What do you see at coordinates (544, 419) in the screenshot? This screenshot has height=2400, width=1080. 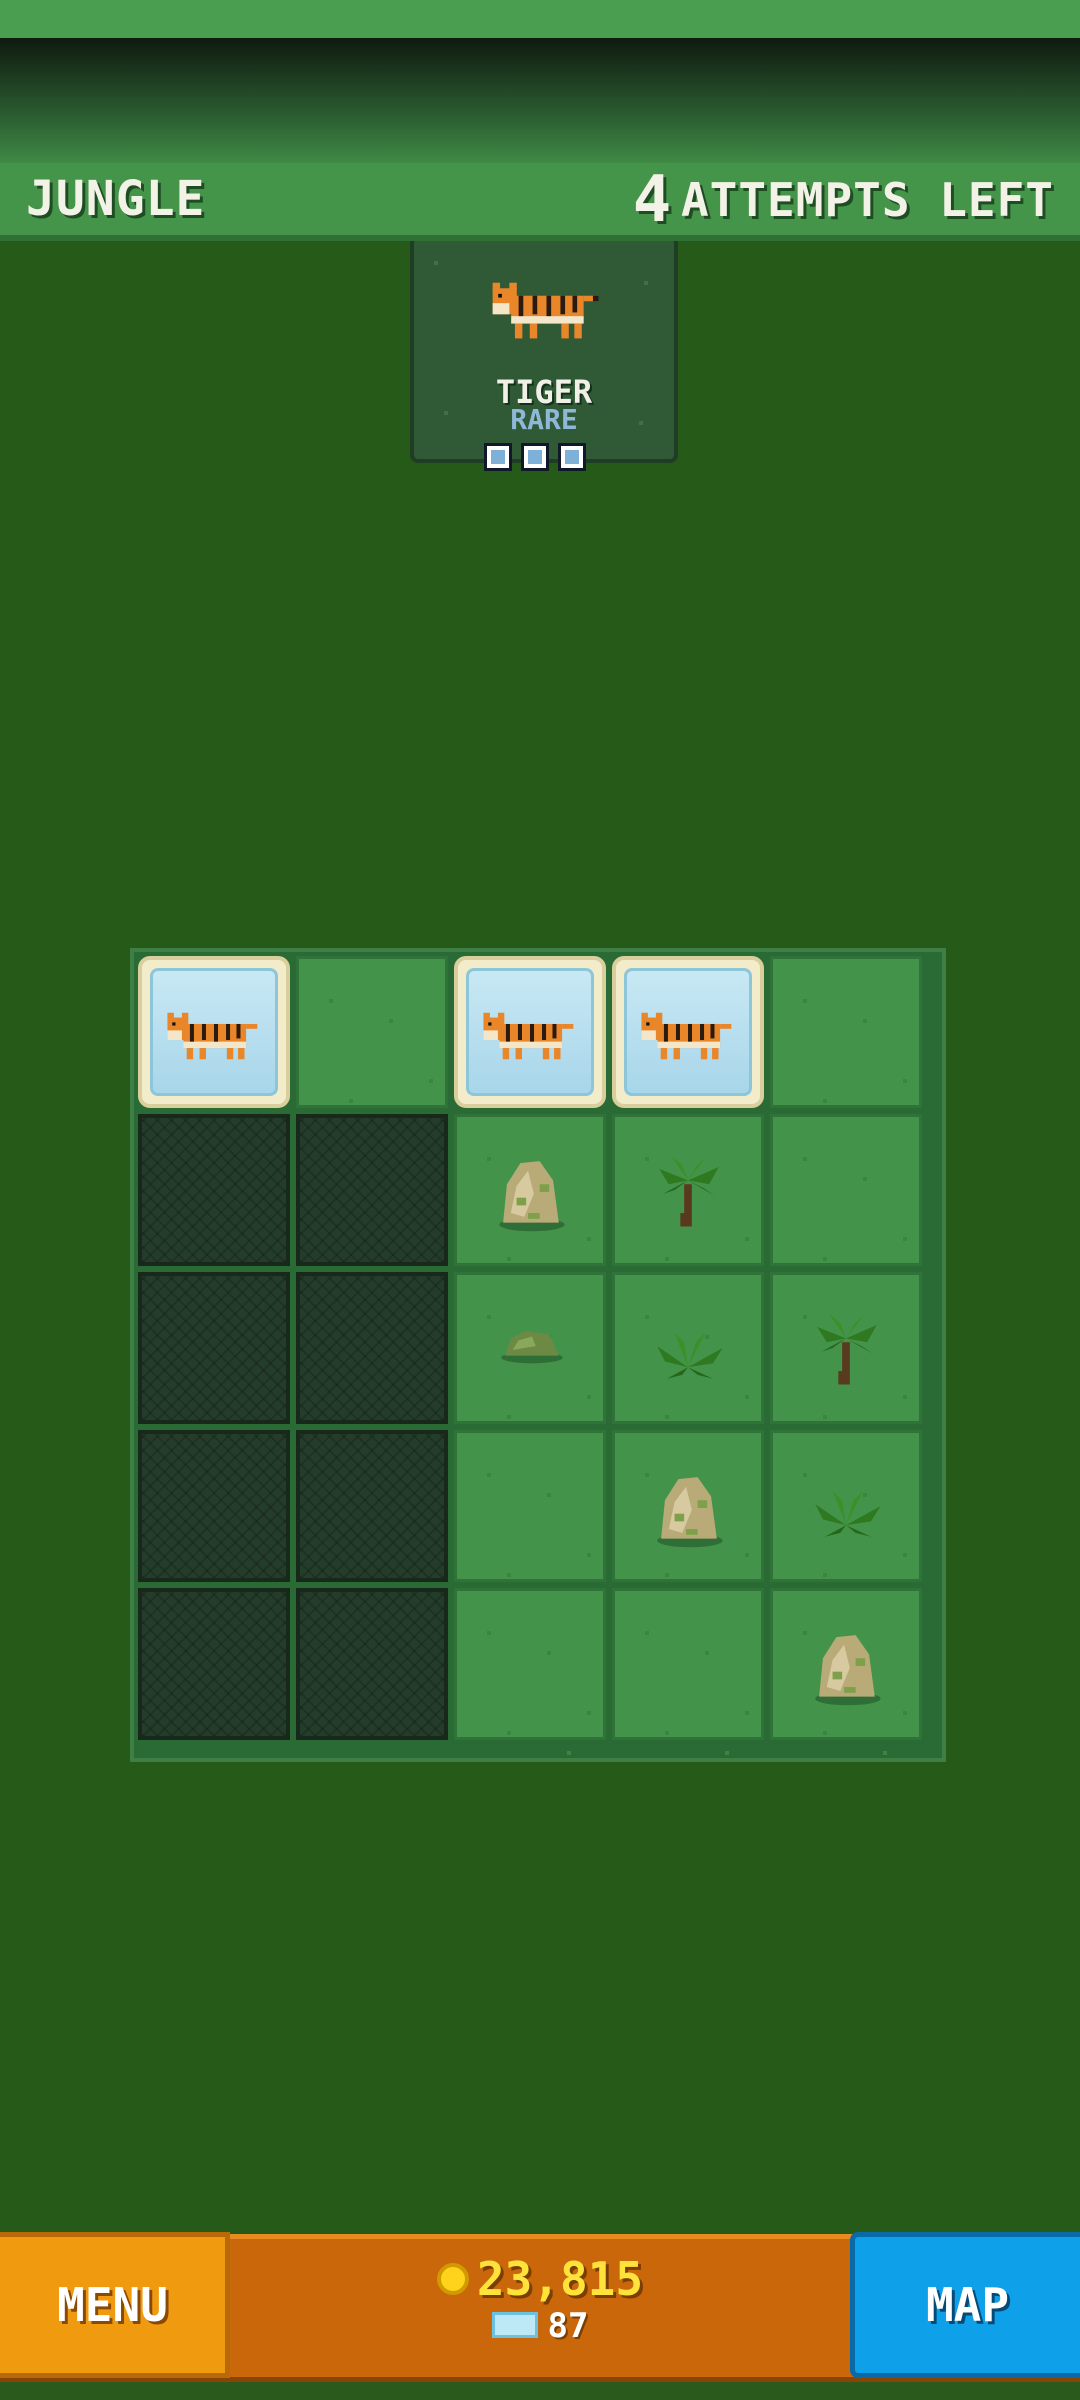 I see `target-rarity: RARE` at bounding box center [544, 419].